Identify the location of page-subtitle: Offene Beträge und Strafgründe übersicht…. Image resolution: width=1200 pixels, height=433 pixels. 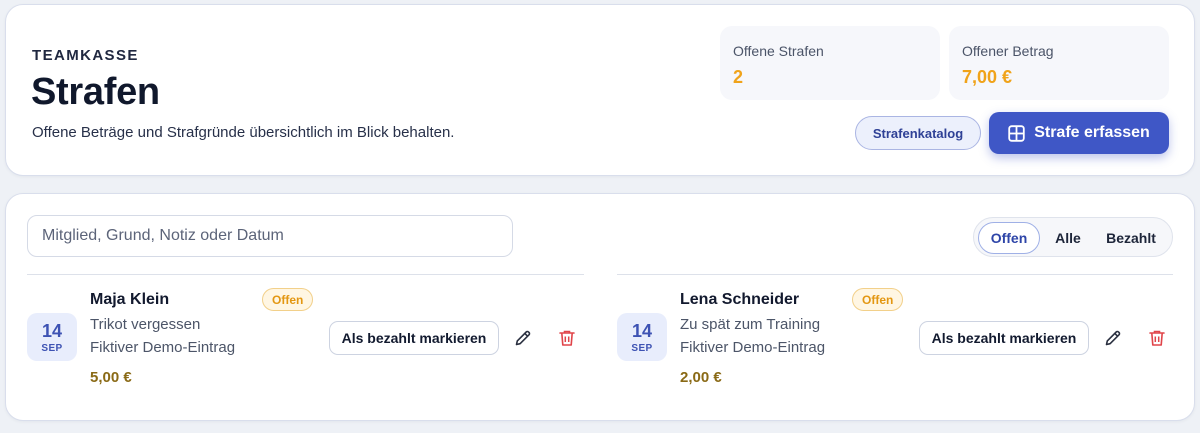
(243, 132).